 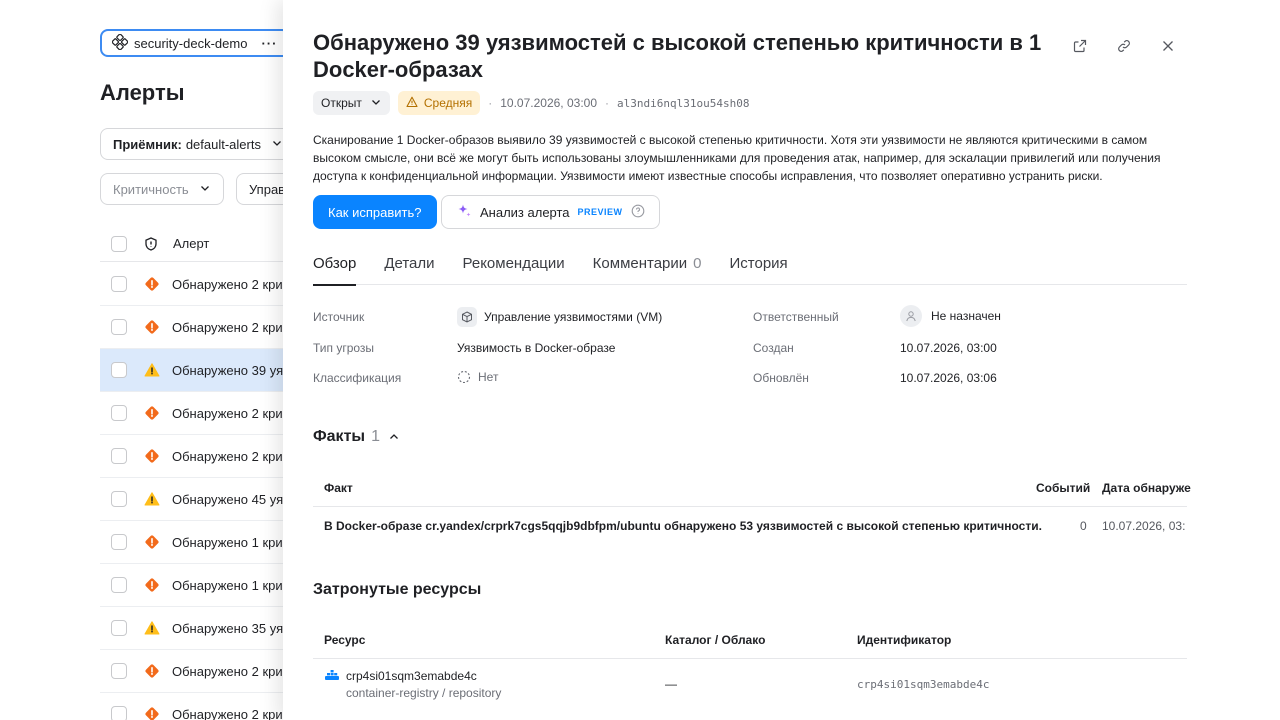 What do you see at coordinates (1080, 46) in the screenshot?
I see `open-external-icon` at bounding box center [1080, 46].